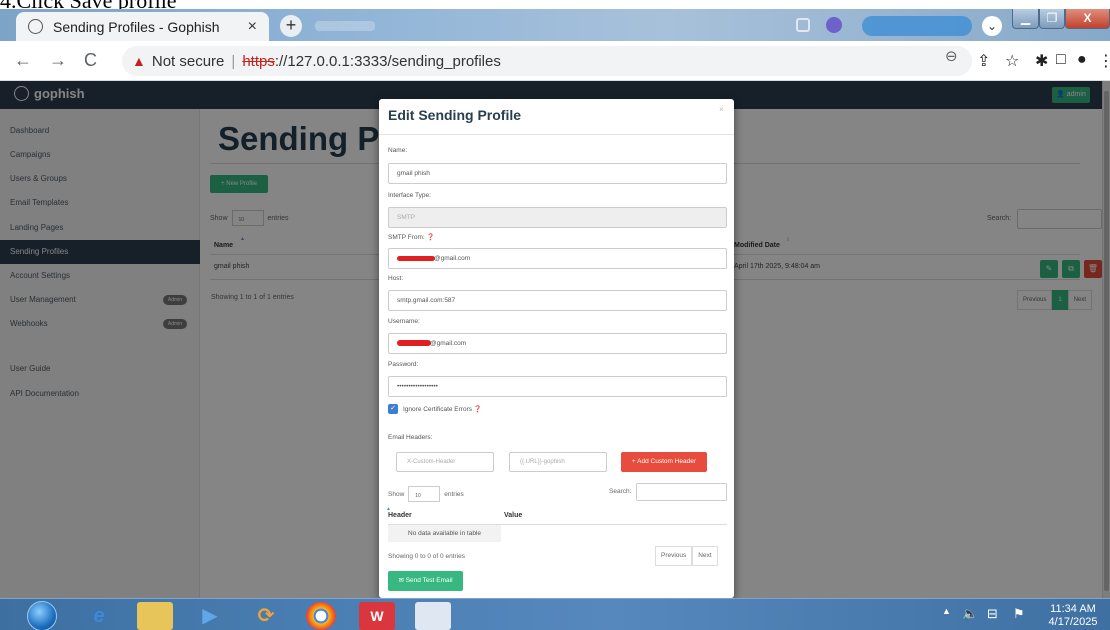 This screenshot has width=1110, height=630. I want to click on host-input: smtp.gmail.com:587, so click(557, 300).